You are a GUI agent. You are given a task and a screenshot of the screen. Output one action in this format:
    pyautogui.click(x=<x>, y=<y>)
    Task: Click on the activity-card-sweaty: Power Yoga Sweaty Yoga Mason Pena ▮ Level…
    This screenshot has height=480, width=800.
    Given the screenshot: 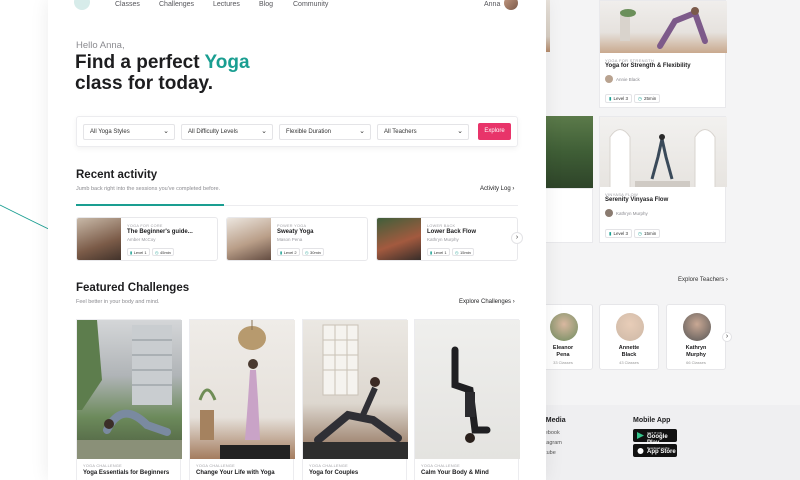 What is the action you would take?
    pyautogui.click(x=297, y=239)
    